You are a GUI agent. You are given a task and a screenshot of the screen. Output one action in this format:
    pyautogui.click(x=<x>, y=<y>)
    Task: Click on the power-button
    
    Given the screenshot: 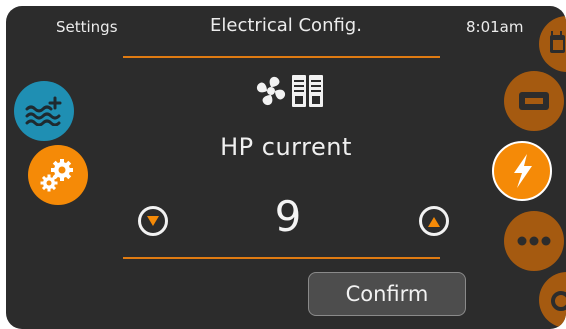 What is the action you would take?
    pyautogui.click(x=552, y=300)
    